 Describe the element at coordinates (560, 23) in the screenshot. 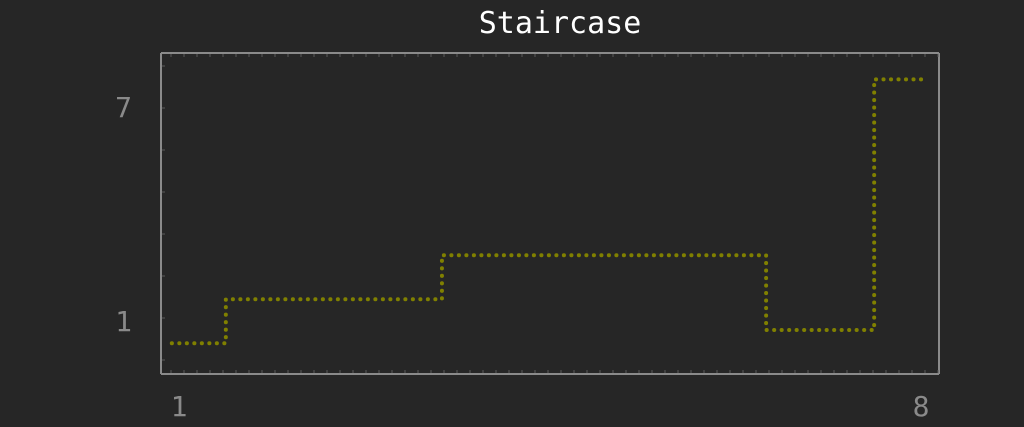

I see `chart-title: Staircase` at that location.